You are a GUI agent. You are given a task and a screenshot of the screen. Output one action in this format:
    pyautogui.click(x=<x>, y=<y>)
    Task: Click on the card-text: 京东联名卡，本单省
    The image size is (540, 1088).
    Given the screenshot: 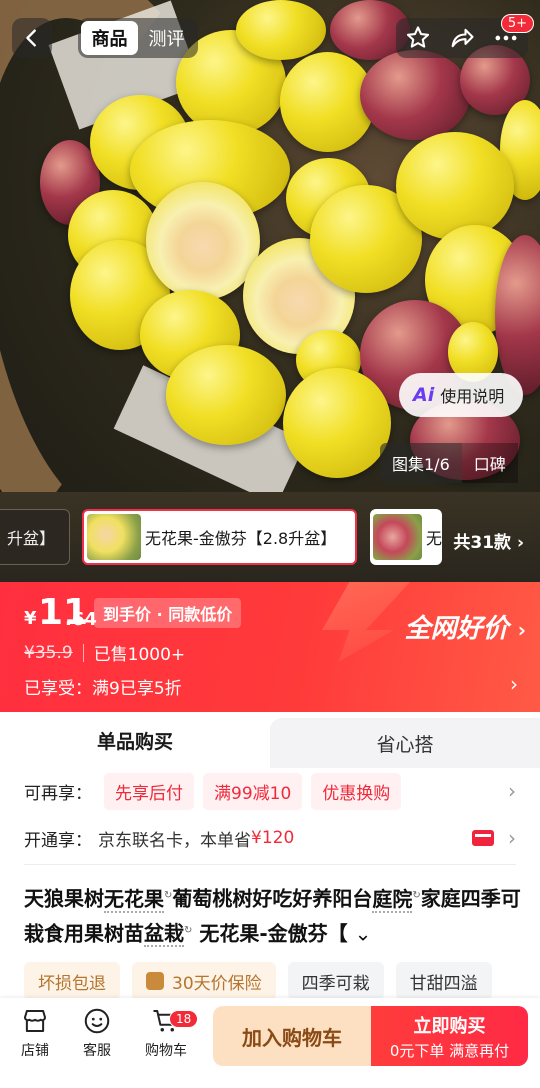 What is the action you would take?
    pyautogui.click(x=174, y=840)
    